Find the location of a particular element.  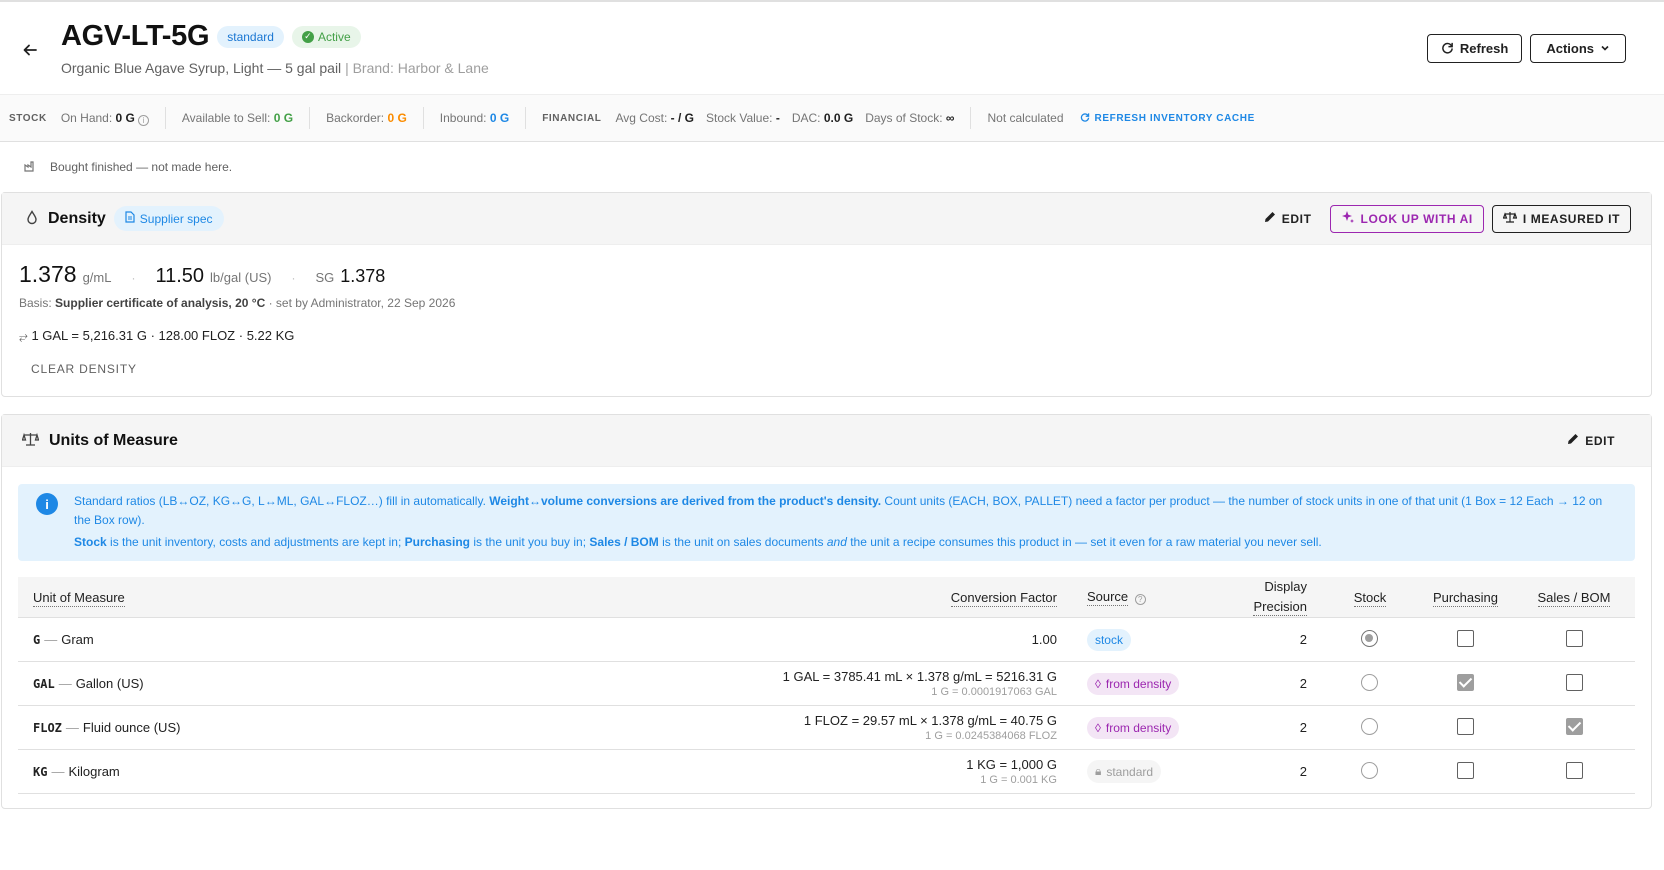

col-sales-bom: Sales / BOM is located at coordinates (1574, 597).